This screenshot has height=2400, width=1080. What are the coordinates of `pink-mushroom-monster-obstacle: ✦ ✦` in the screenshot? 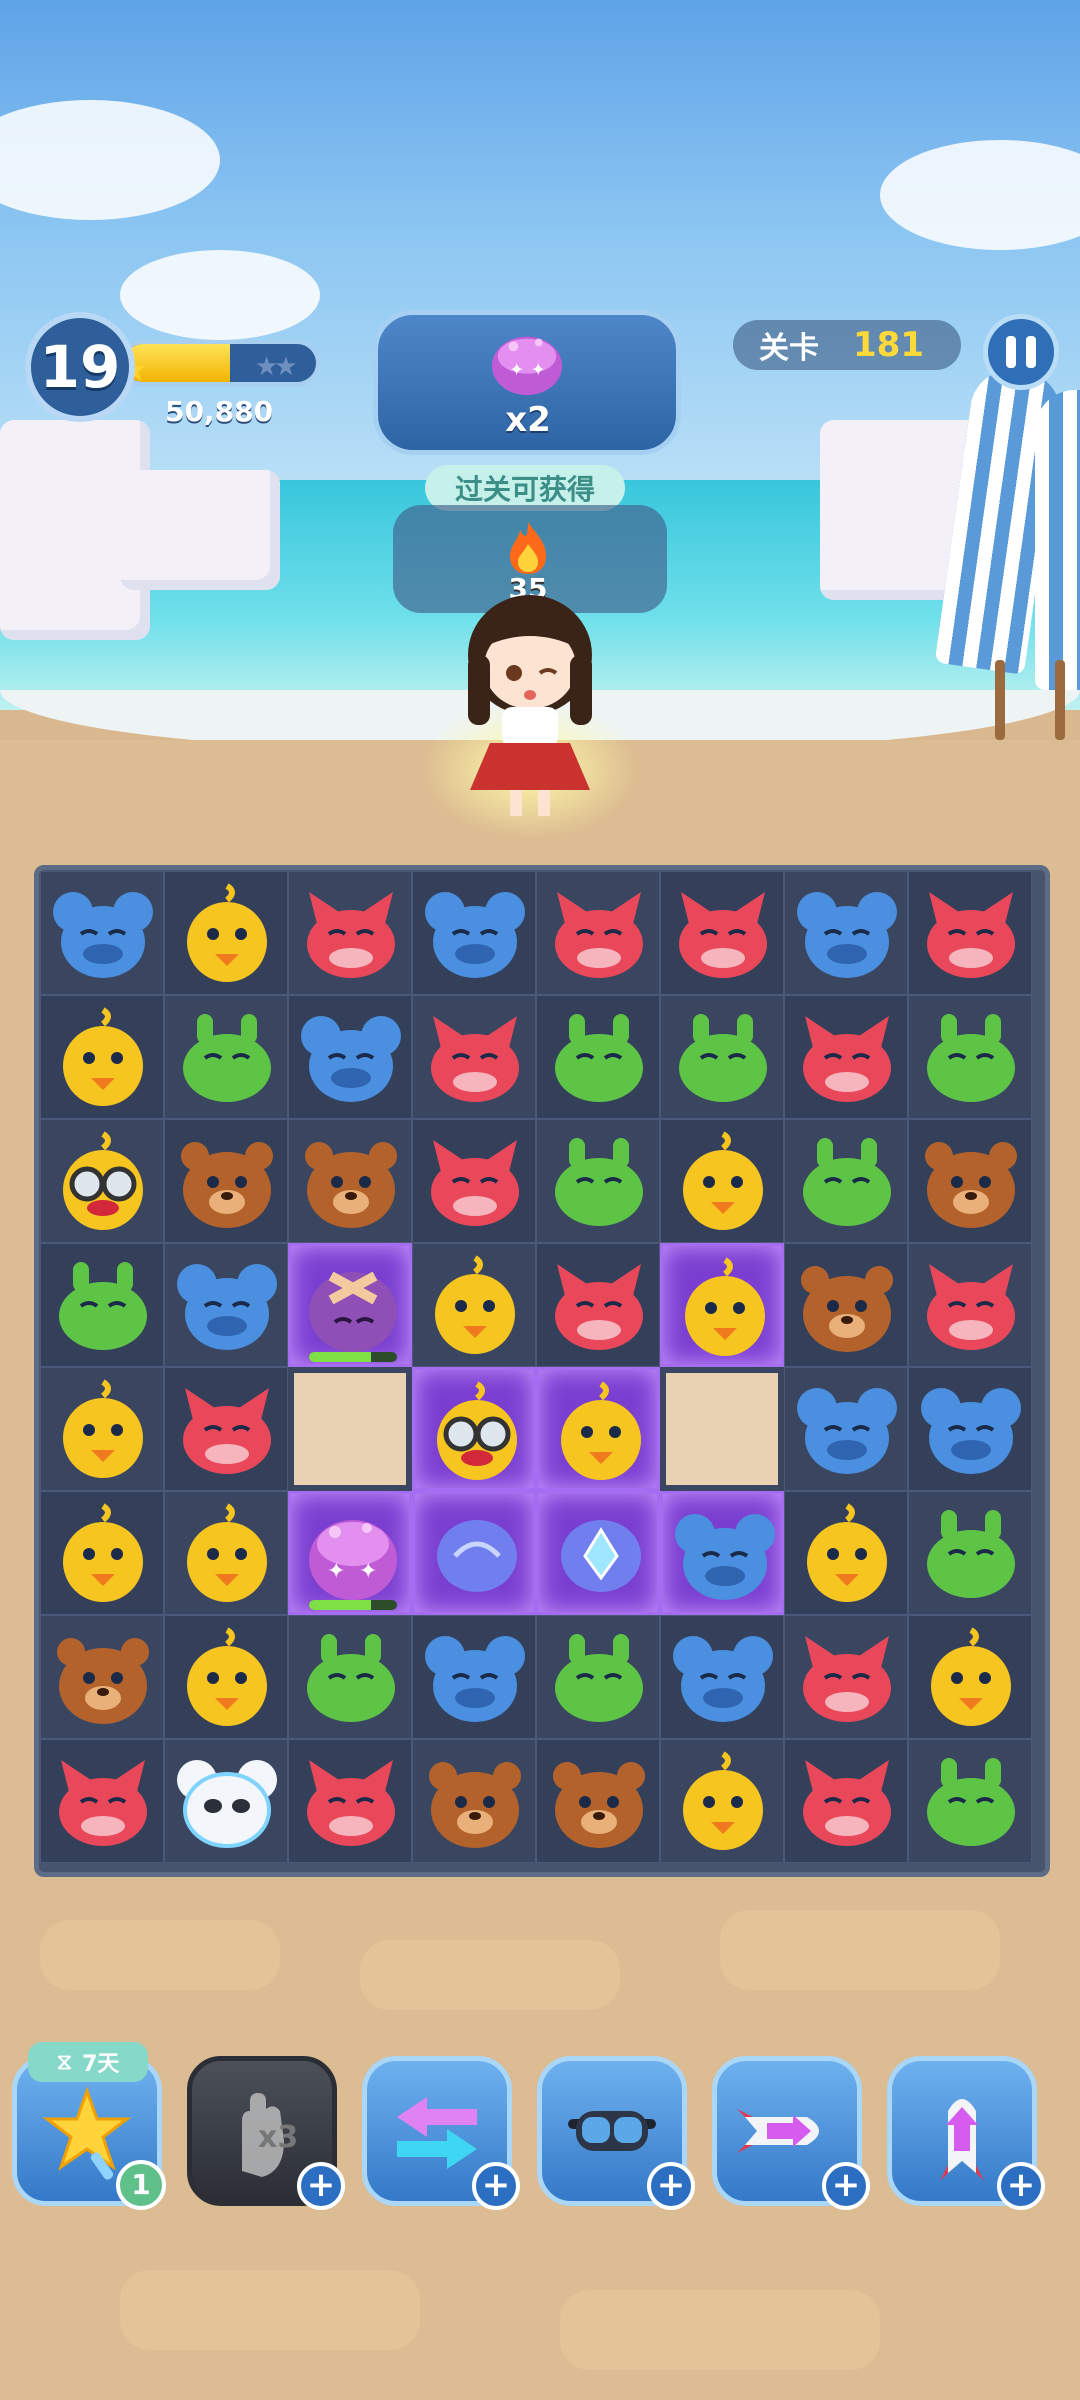 It's located at (353, 1556).